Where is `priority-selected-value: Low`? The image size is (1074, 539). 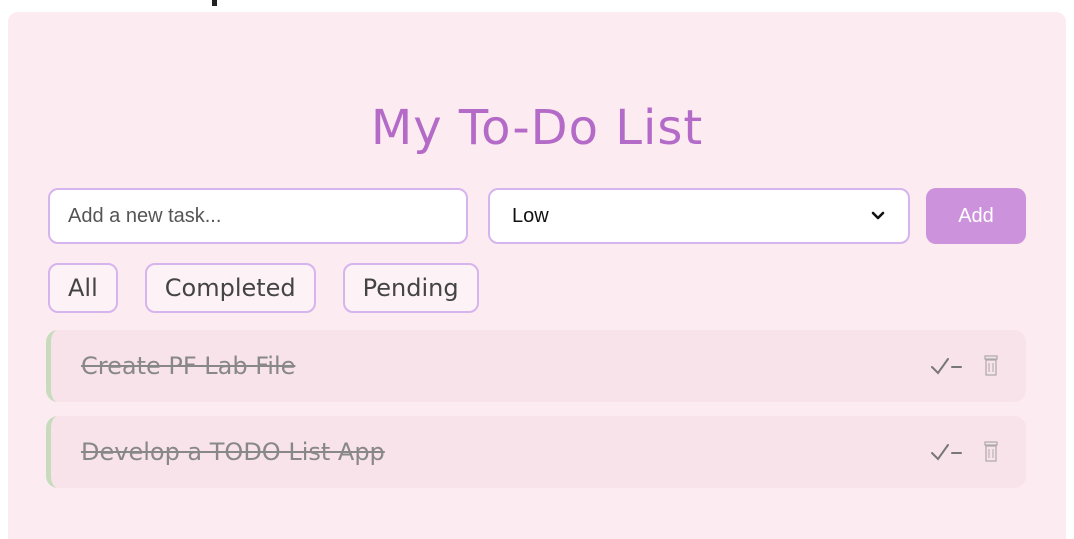
priority-selected-value: Low is located at coordinates (530, 215).